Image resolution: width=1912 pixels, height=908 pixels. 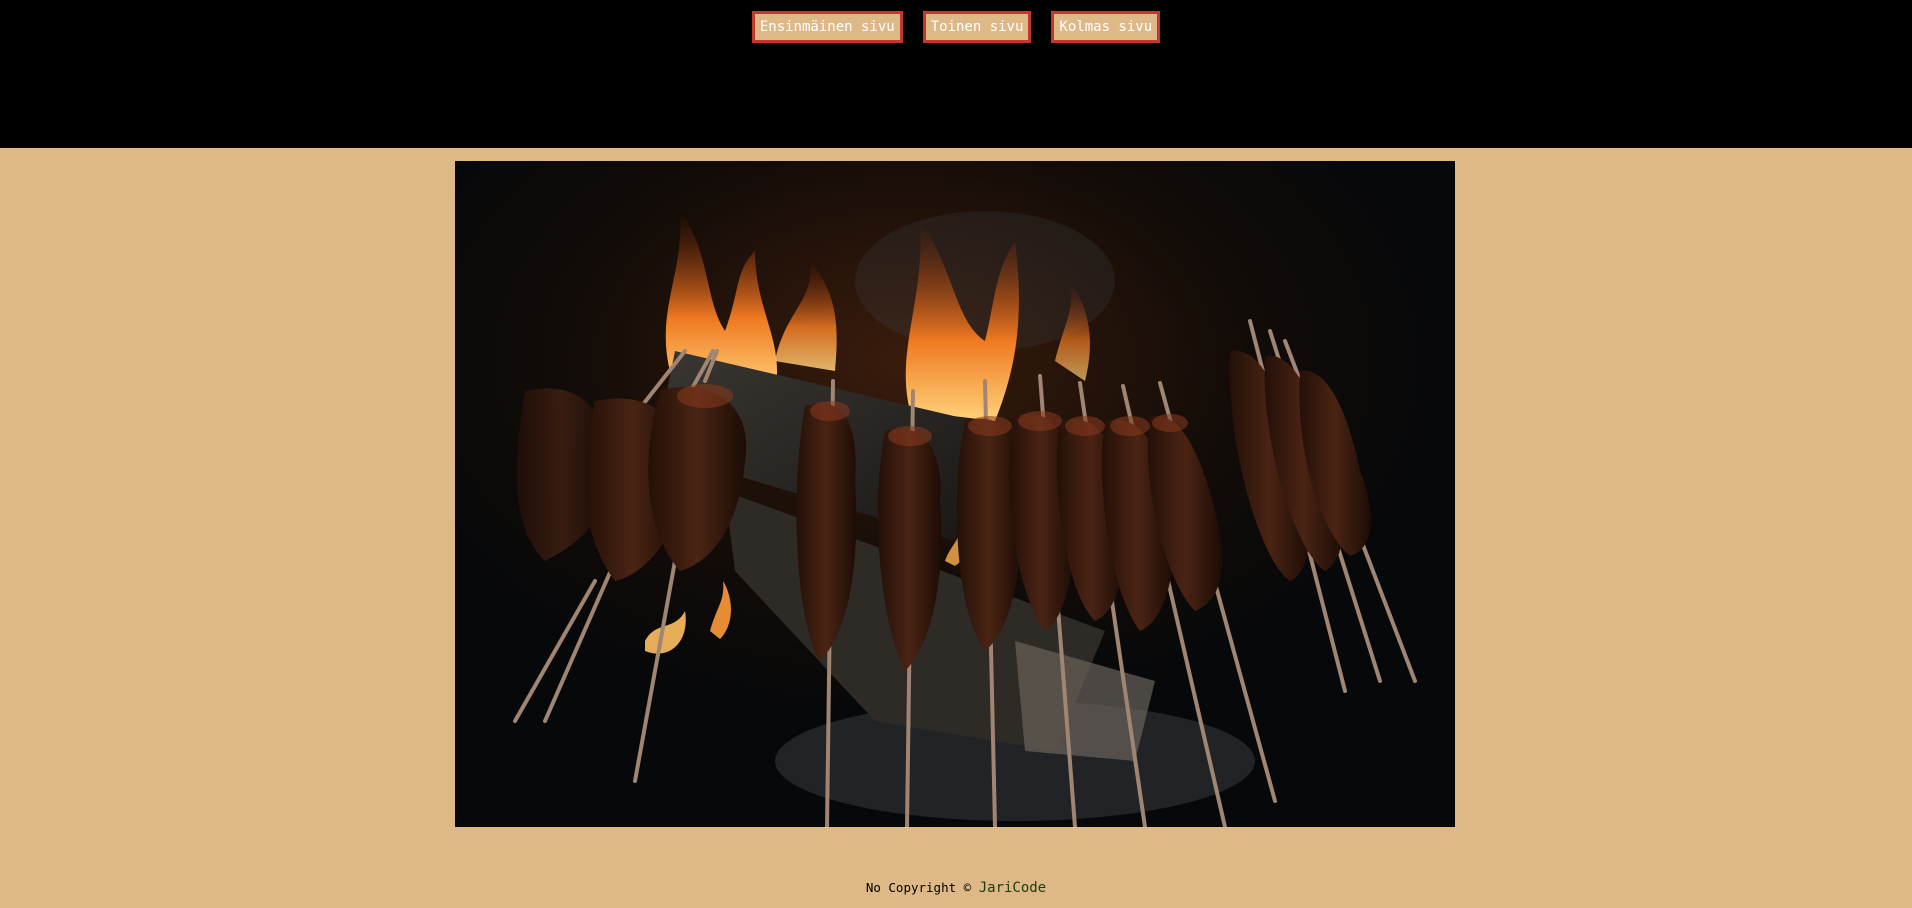 I want to click on main-nav: Ensinmäinen sivu Toinen sivu Kolmas sivu, so click(x=956, y=27).